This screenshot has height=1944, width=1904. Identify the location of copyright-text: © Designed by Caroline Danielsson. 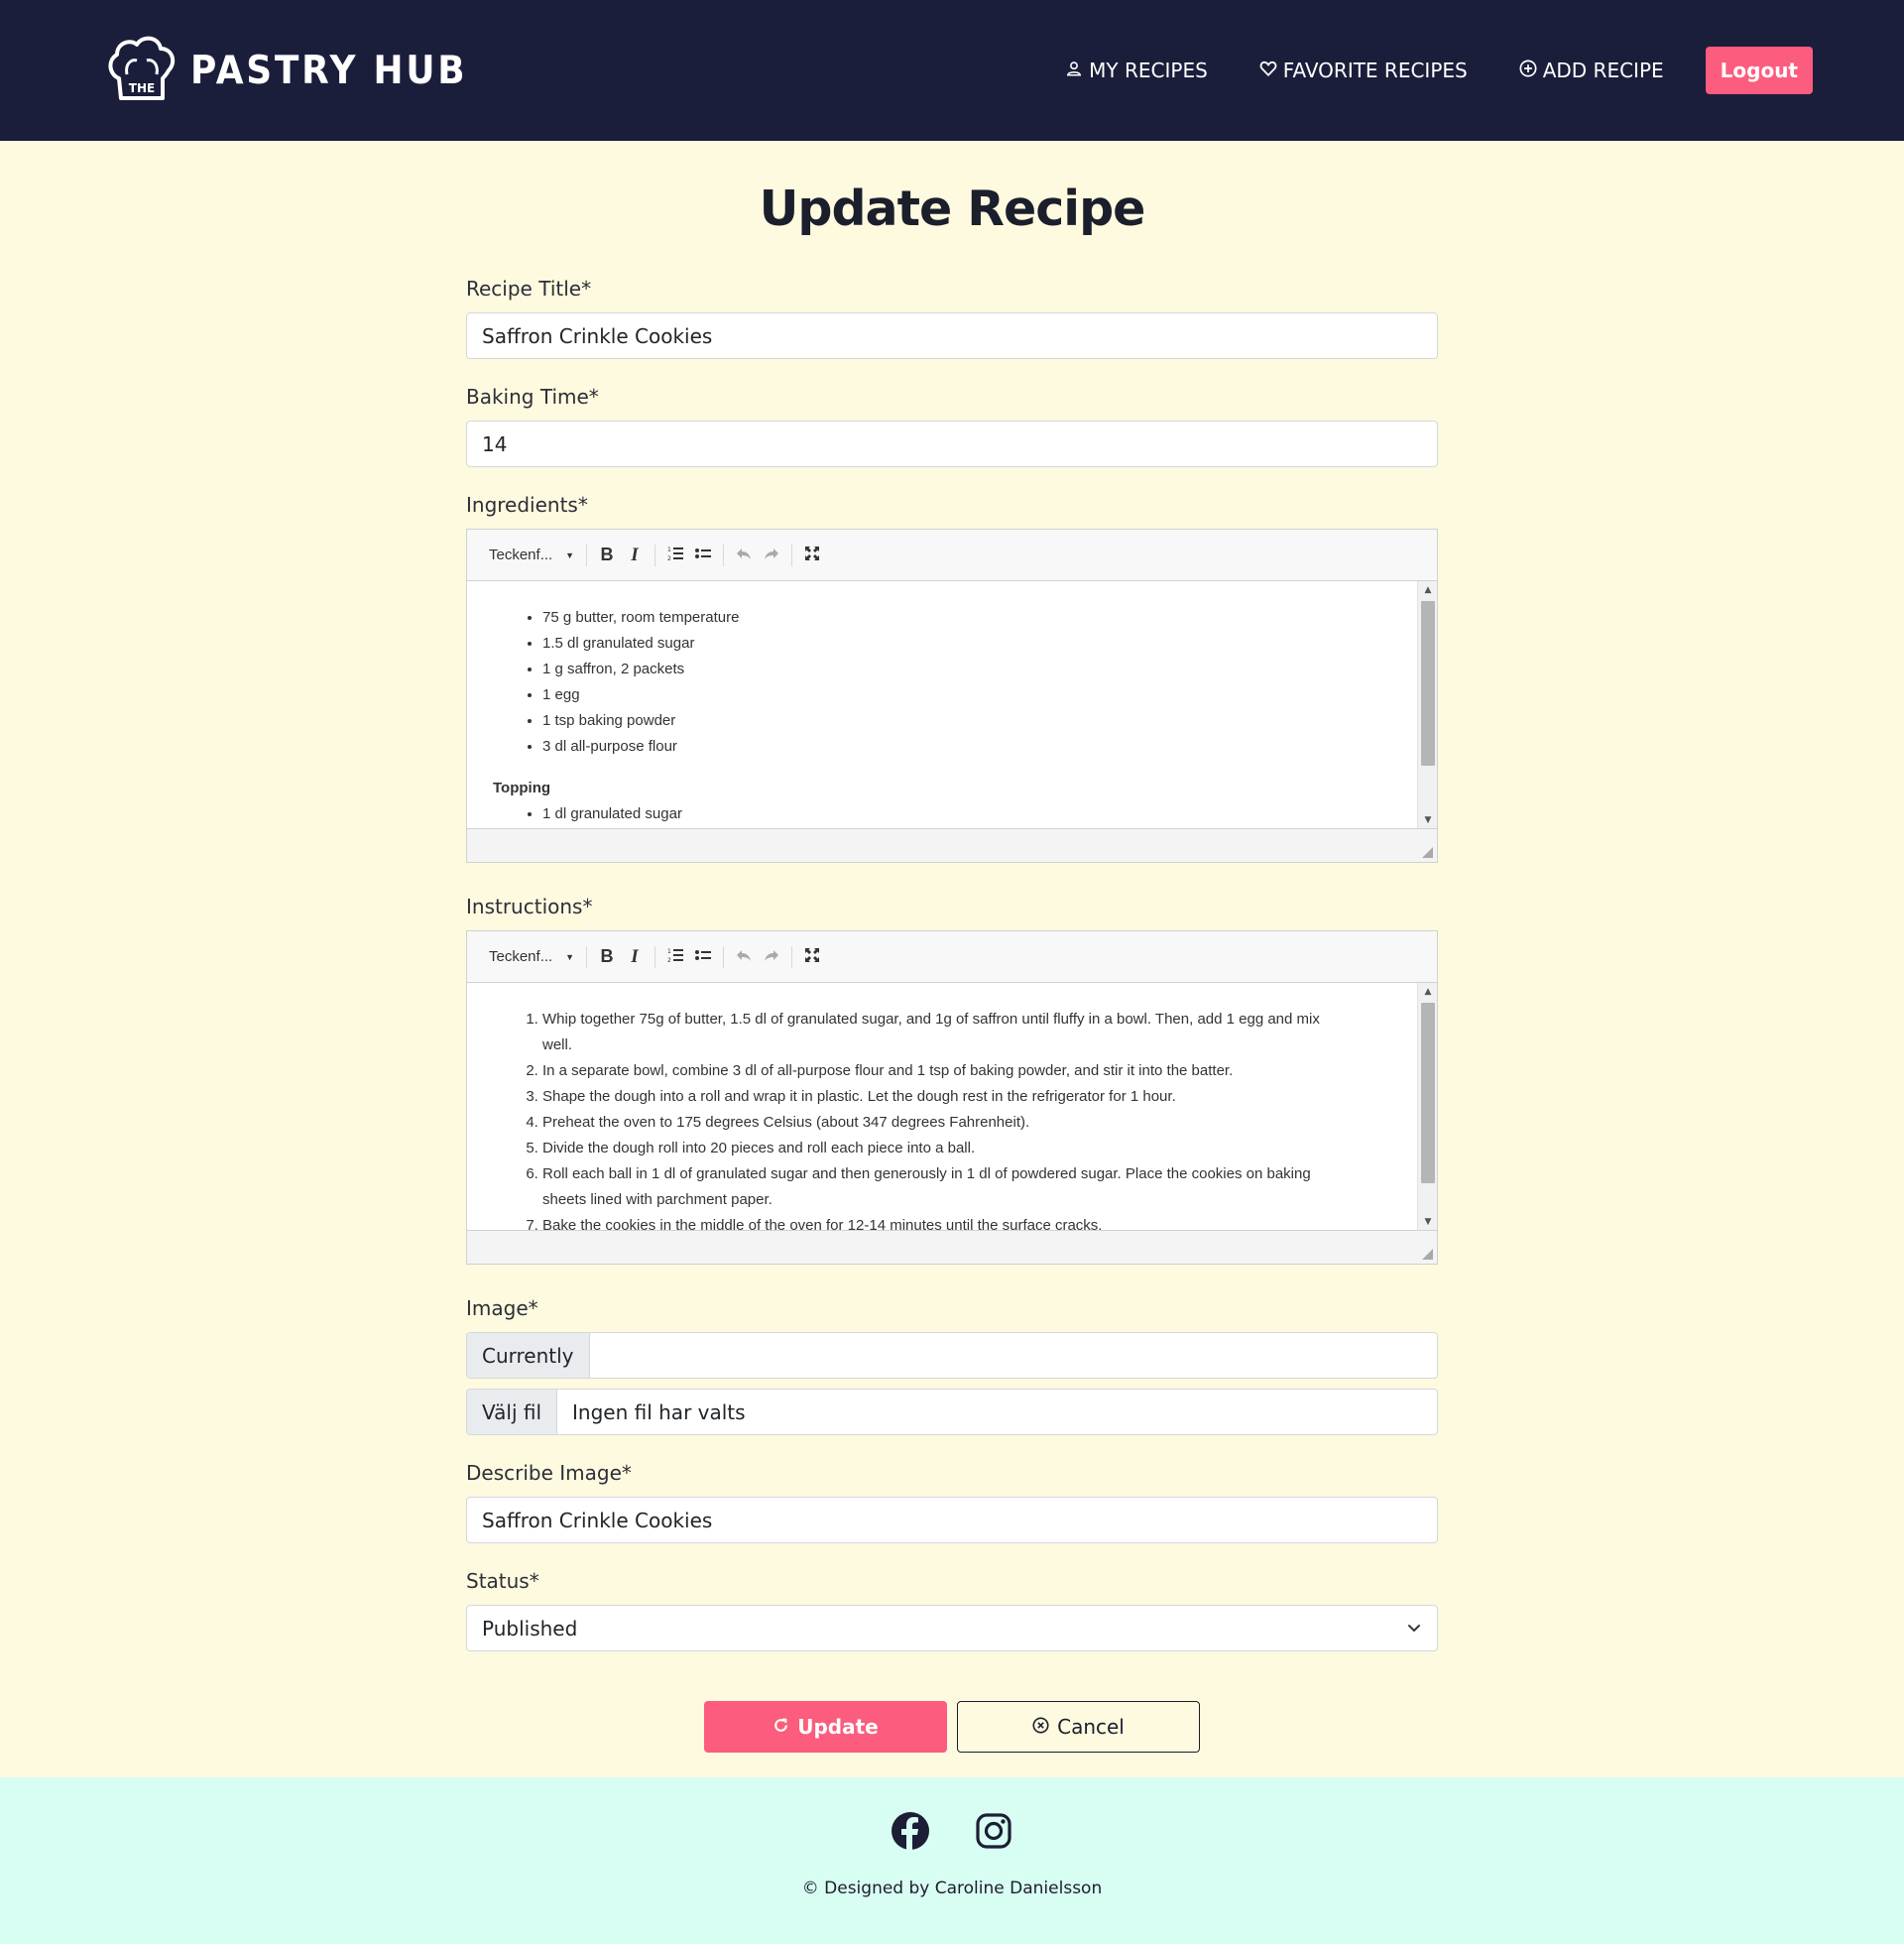
(952, 1888).